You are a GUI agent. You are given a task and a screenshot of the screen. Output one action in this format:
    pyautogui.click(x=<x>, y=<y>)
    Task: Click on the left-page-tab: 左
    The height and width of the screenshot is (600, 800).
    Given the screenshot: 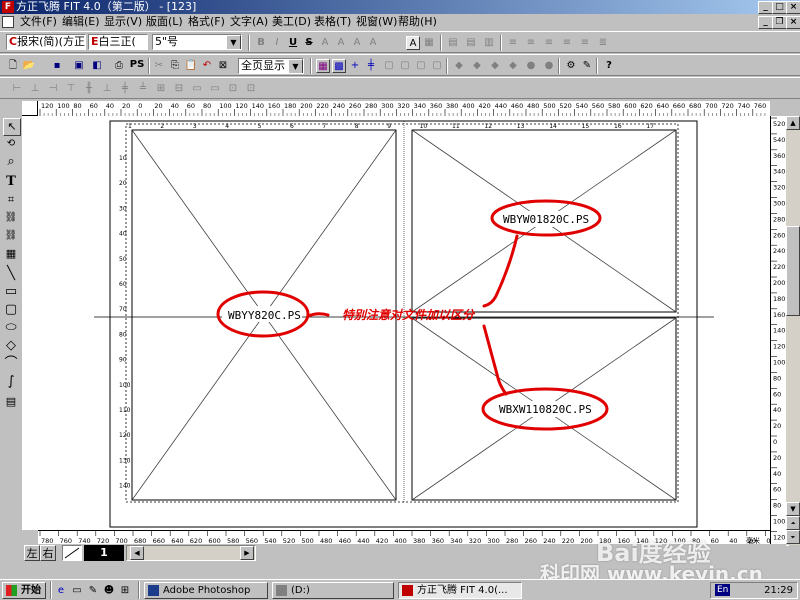 What is the action you would take?
    pyautogui.click(x=32, y=553)
    